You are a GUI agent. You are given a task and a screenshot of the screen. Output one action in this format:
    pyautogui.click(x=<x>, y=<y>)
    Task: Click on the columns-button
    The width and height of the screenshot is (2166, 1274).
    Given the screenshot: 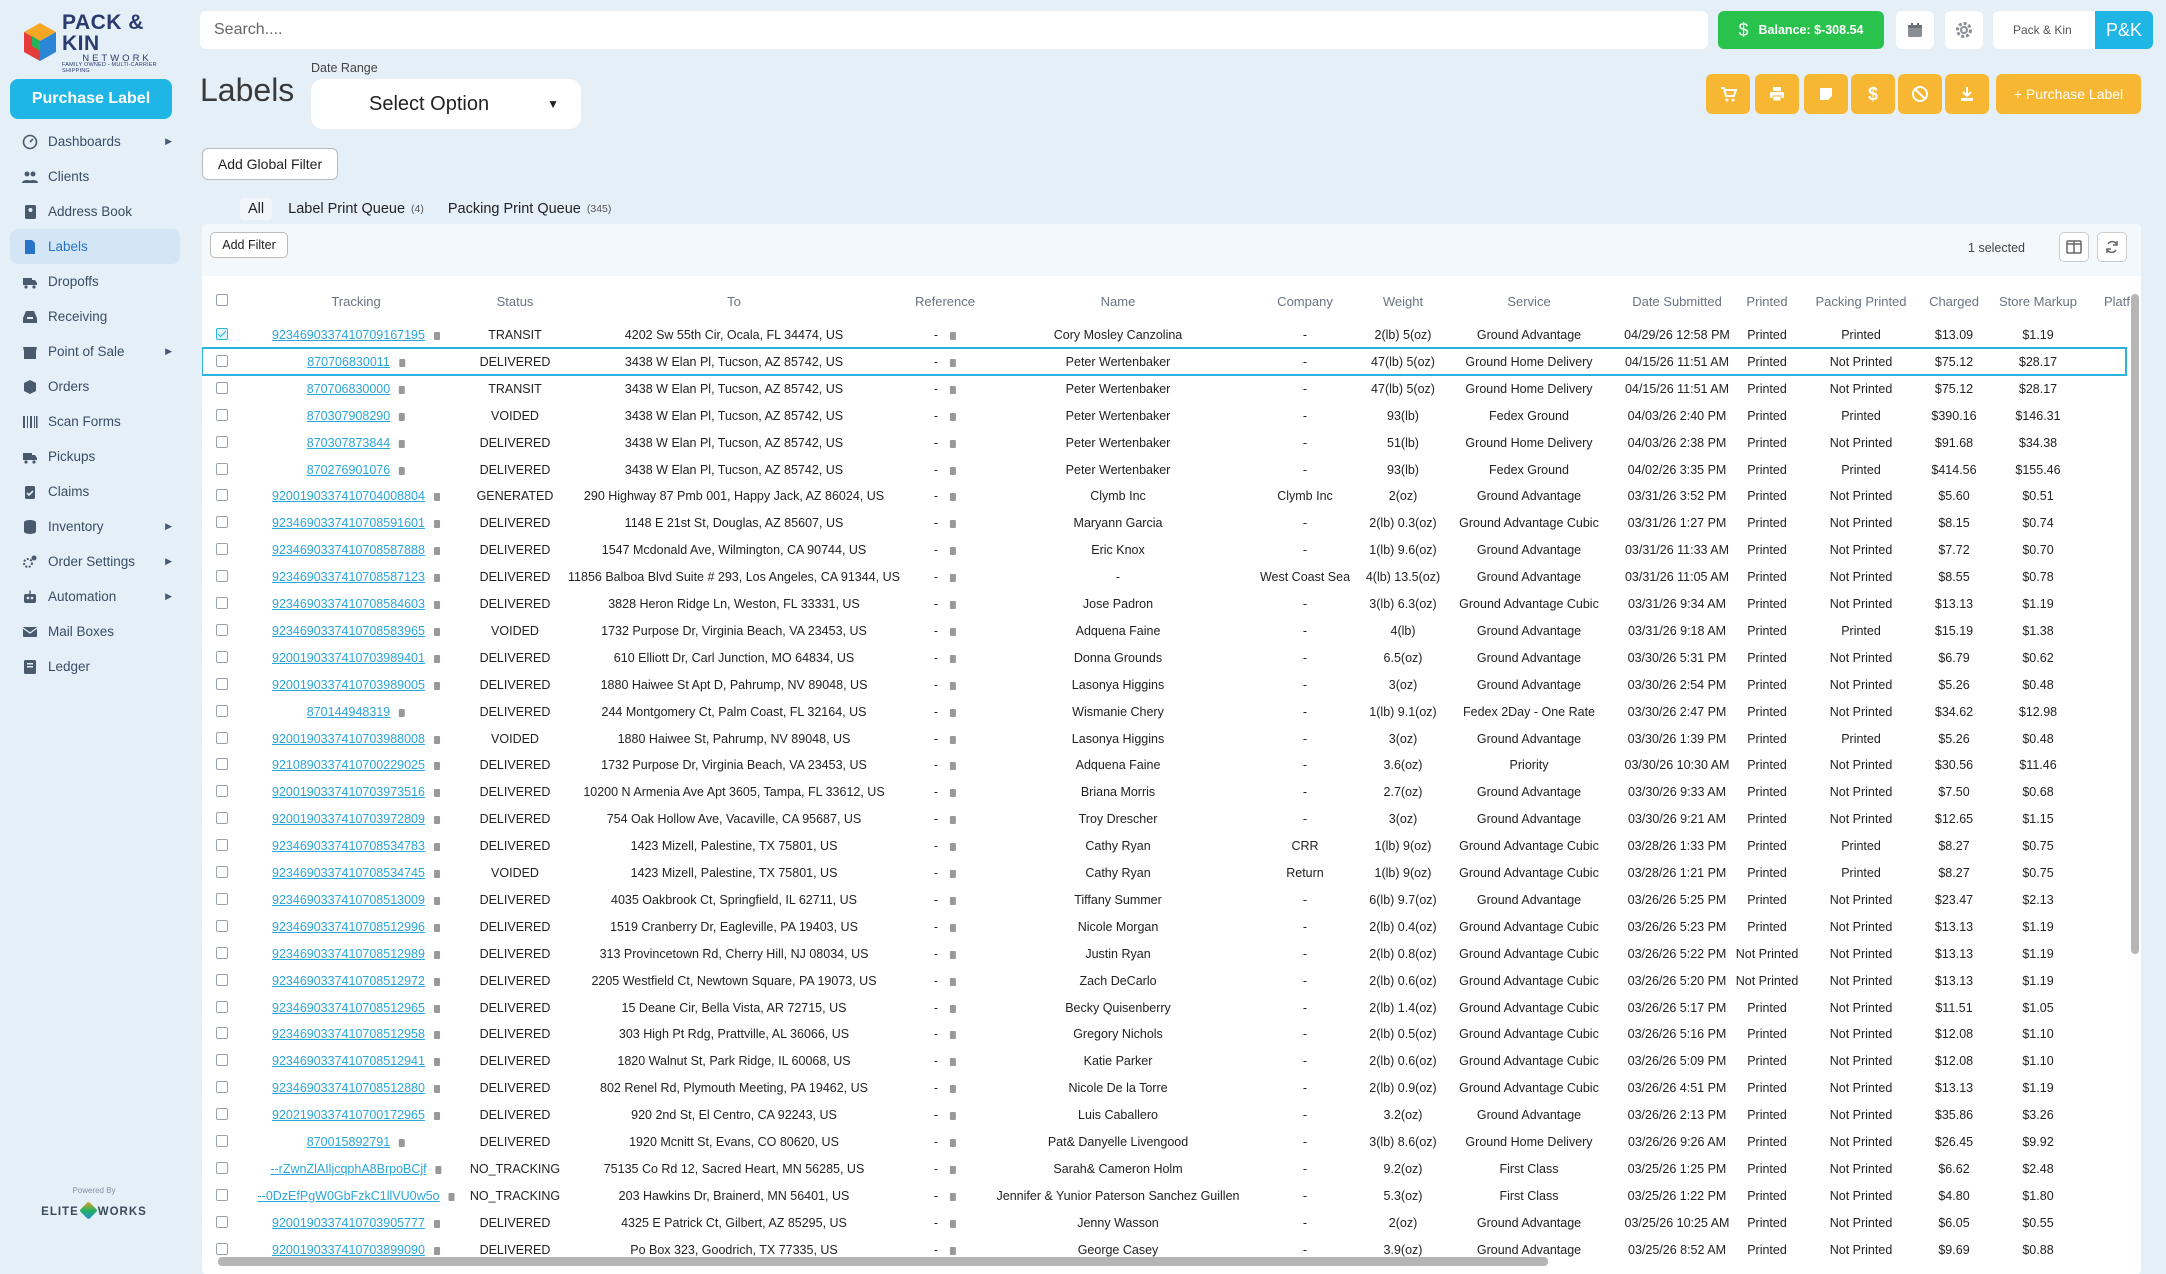 What is the action you would take?
    pyautogui.click(x=2074, y=247)
    